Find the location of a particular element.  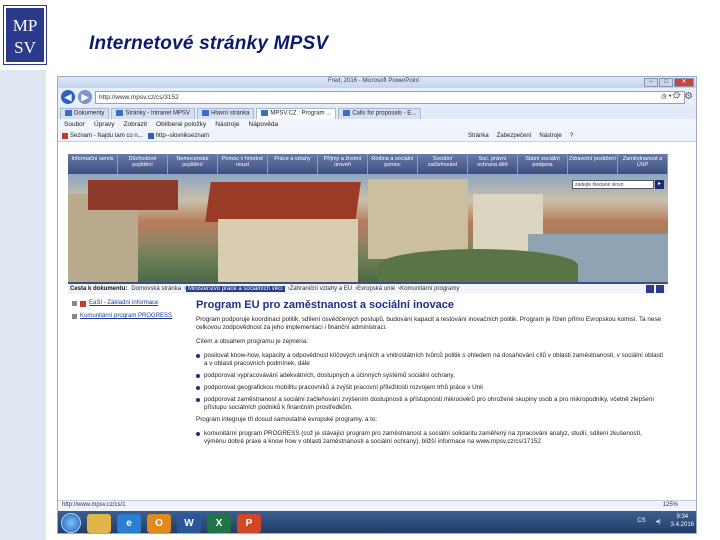

window-title: Fred, 2016 - Microsoft PowerPoint is located at coordinates (374, 81).